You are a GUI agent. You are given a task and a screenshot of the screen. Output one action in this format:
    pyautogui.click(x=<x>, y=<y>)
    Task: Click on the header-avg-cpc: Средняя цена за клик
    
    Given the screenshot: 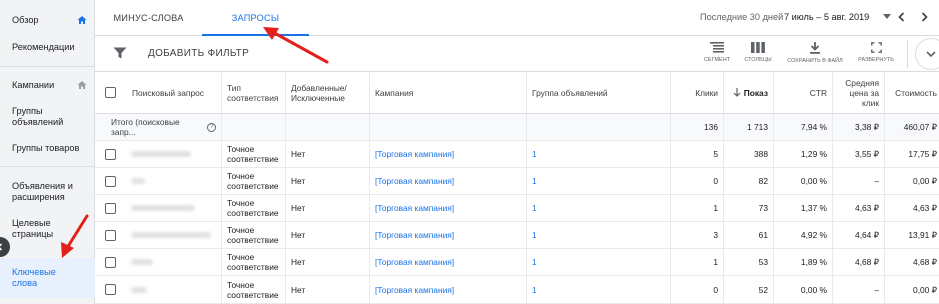 What is the action you would take?
    pyautogui.click(x=858, y=92)
    